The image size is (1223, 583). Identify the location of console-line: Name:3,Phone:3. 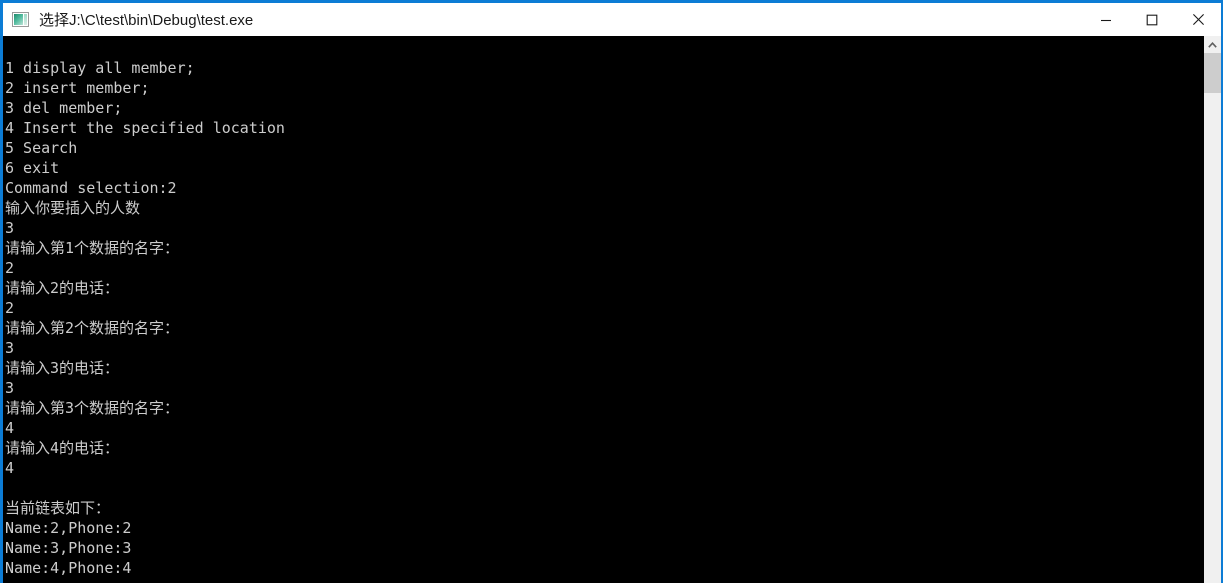
(68, 548).